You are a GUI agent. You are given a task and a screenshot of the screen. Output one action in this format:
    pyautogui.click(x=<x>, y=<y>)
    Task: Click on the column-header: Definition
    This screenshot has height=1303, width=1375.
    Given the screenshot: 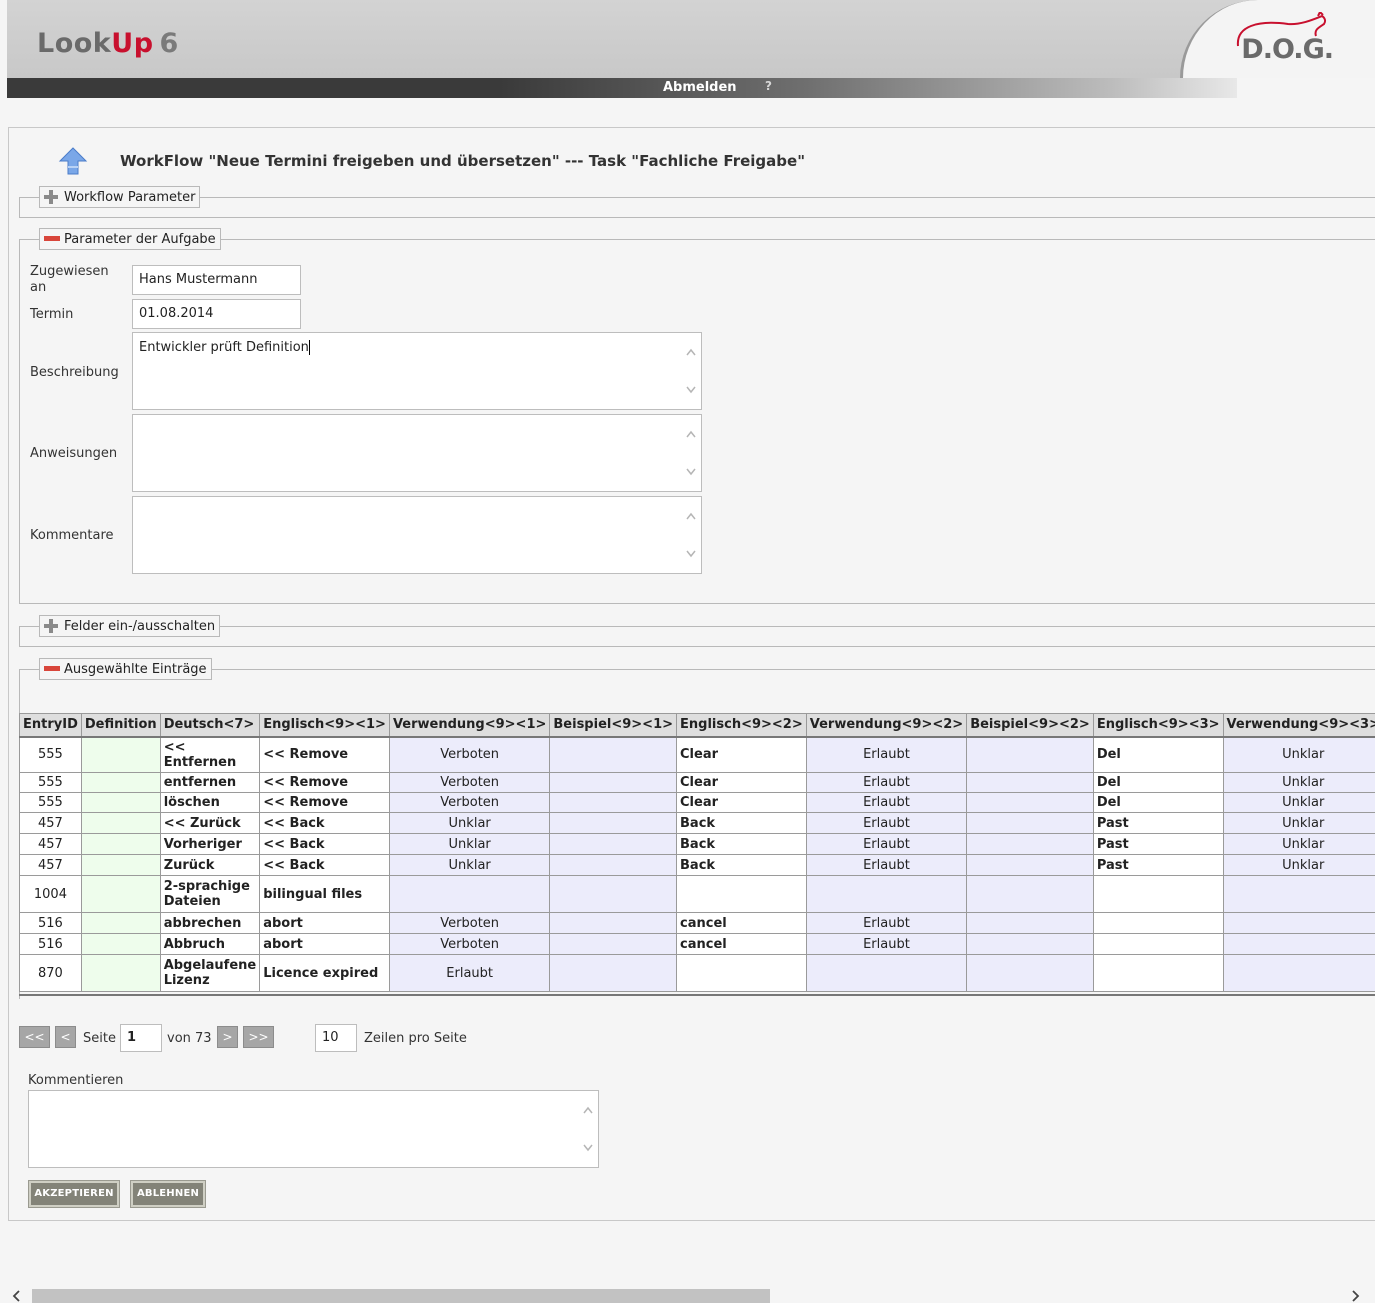 What is the action you would take?
    pyautogui.click(x=120, y=725)
    